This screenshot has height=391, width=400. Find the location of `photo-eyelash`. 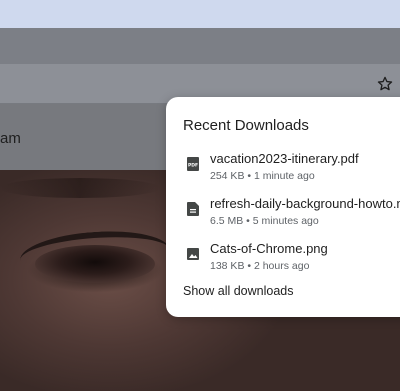

photo-eyelash is located at coordinates (95, 255).